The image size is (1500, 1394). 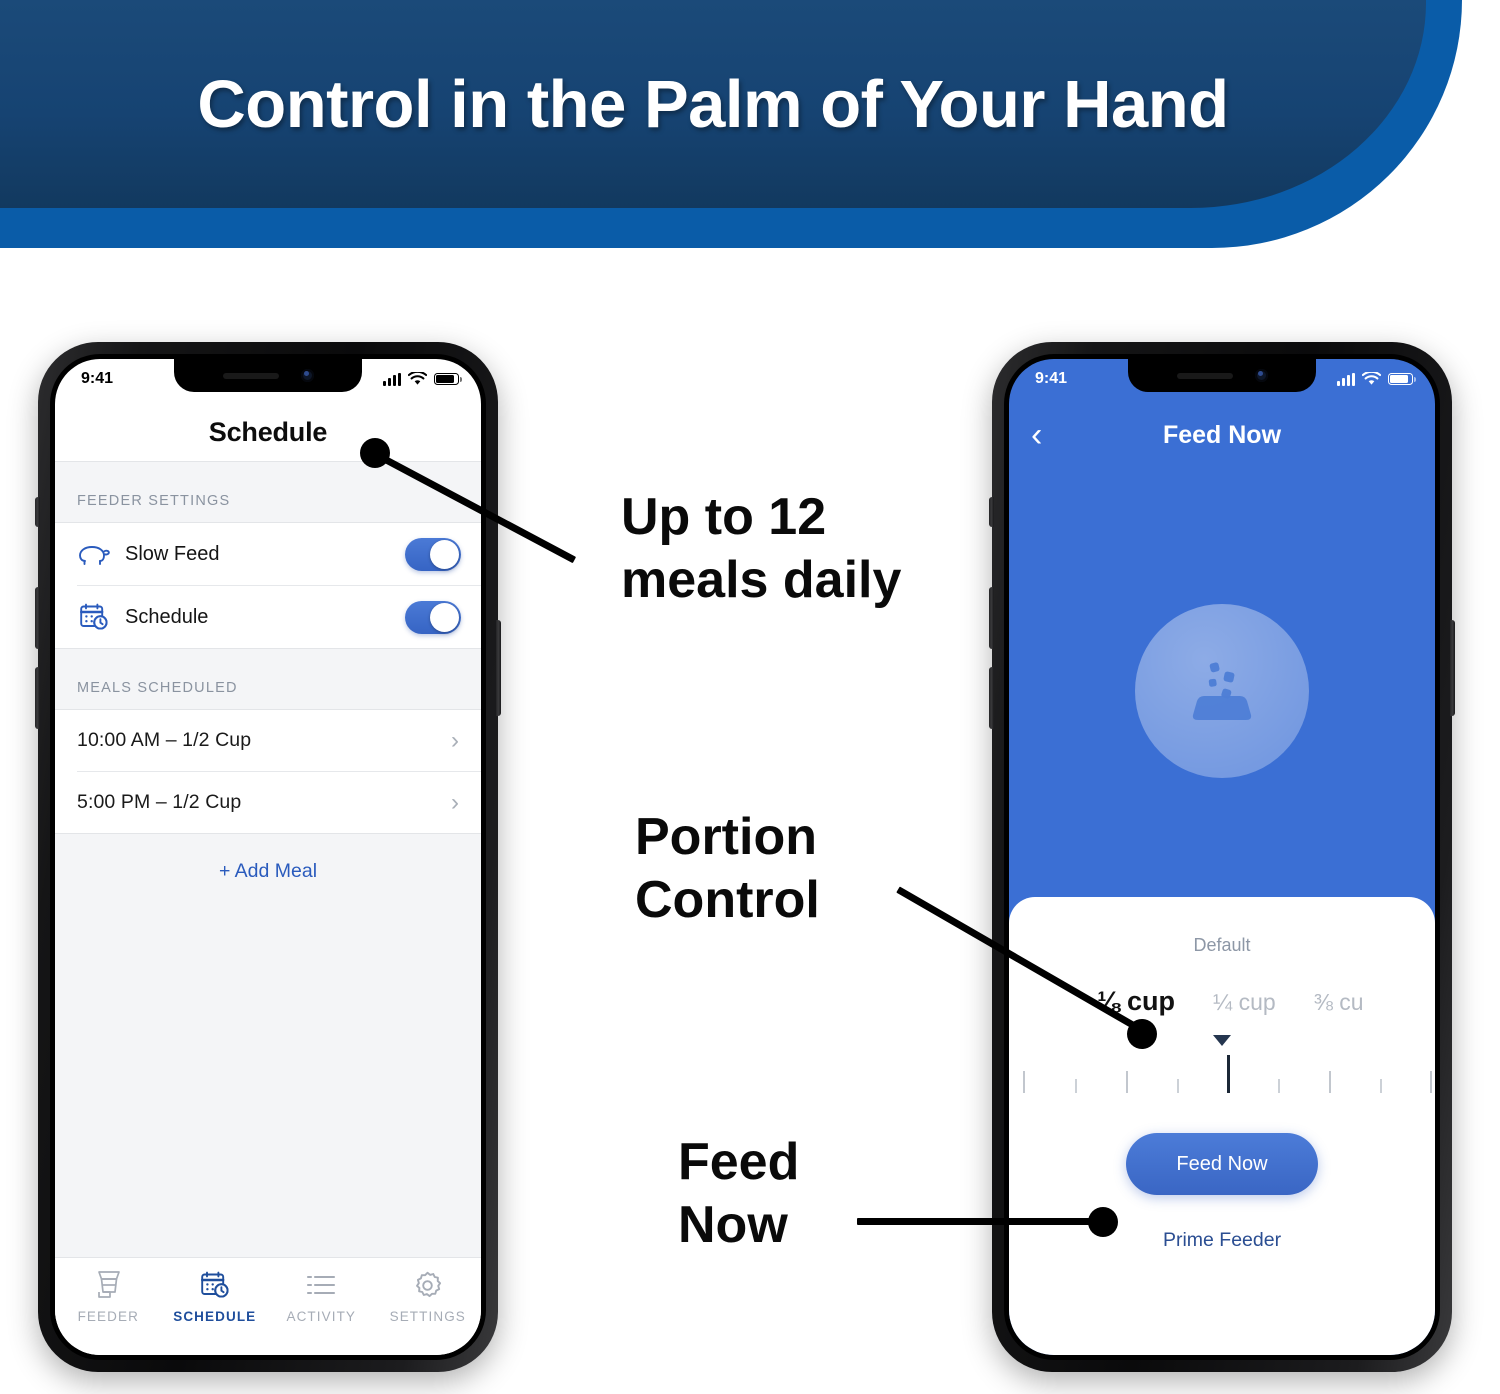 I want to click on callout-line: Control, so click(x=727, y=900).